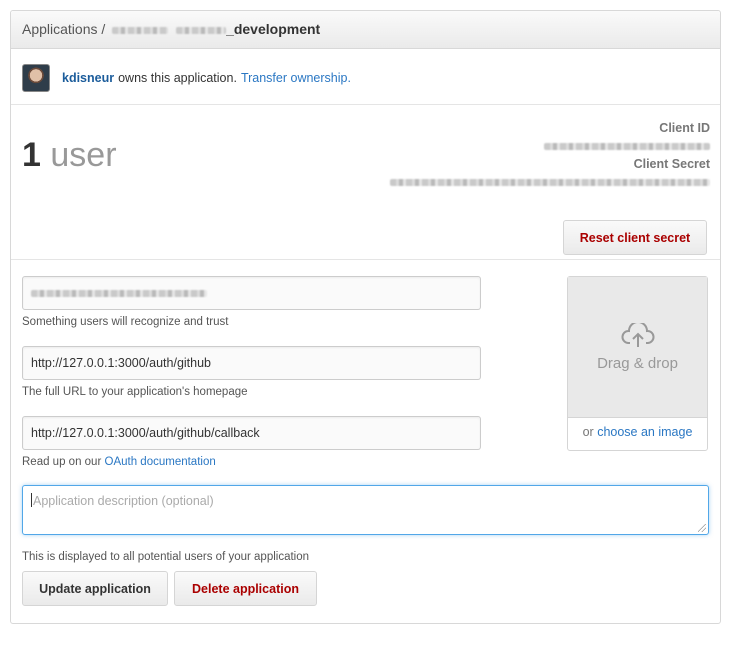 Image resolution: width=753 pixels, height=648 pixels. I want to click on application-name-hint: Something users will recognize and trust, so click(125, 322).